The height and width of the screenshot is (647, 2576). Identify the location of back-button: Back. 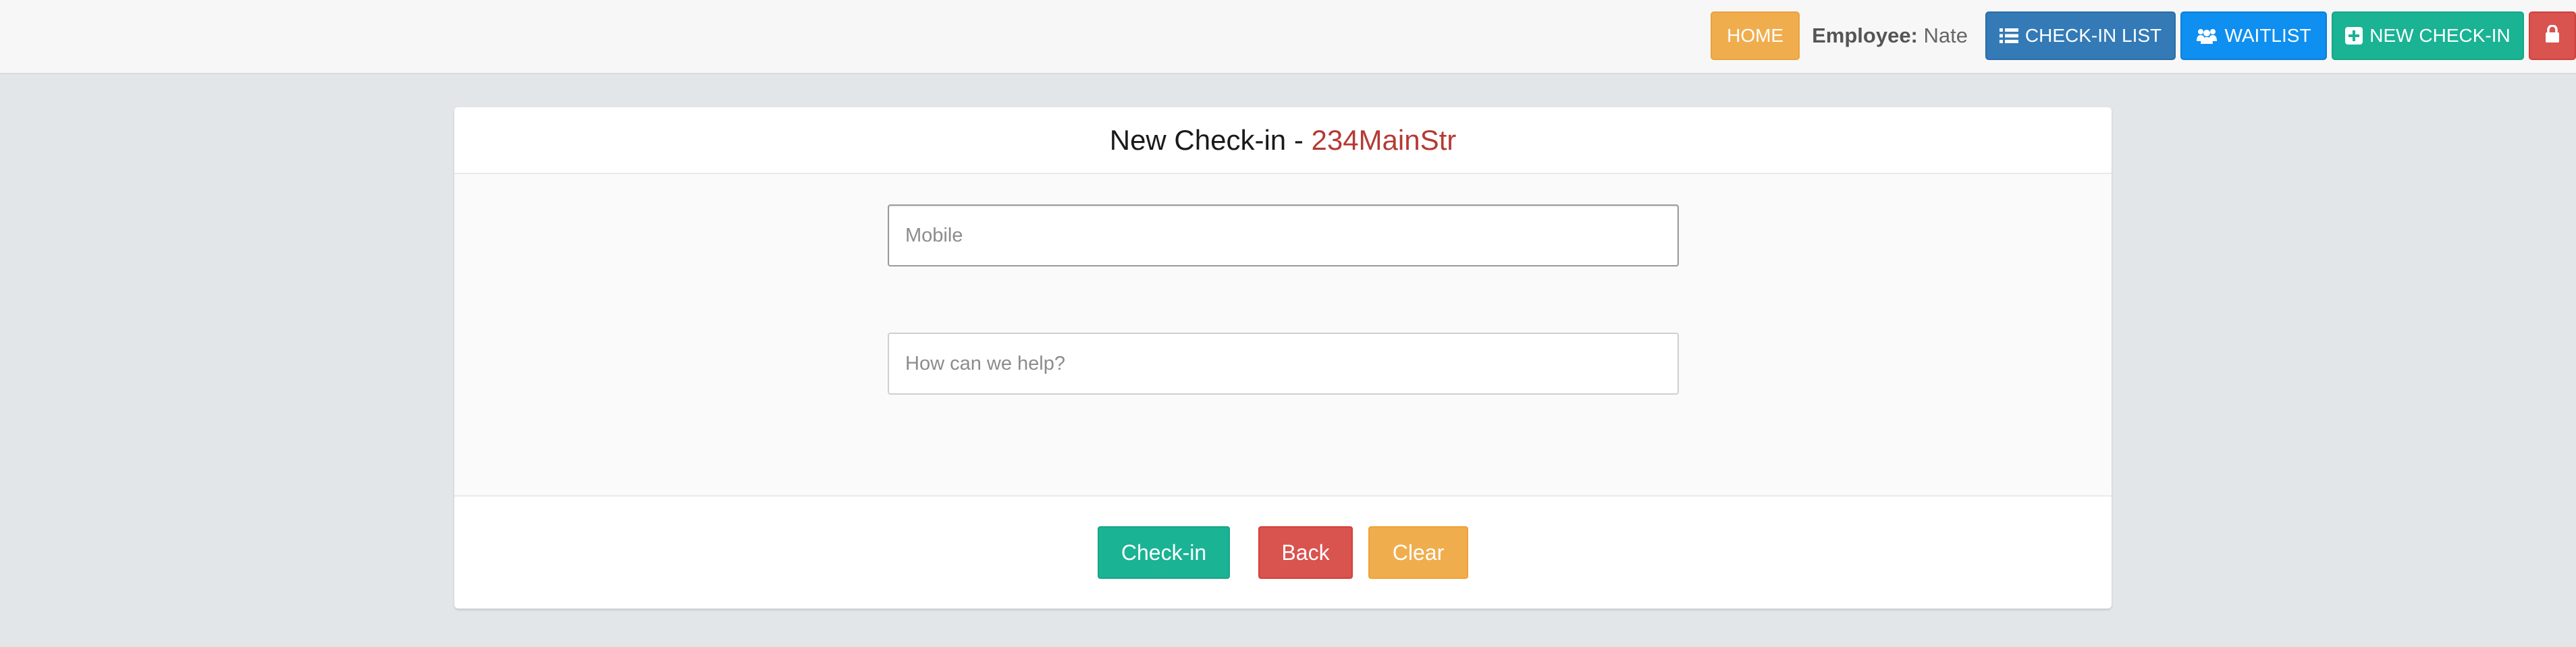
(1305, 552).